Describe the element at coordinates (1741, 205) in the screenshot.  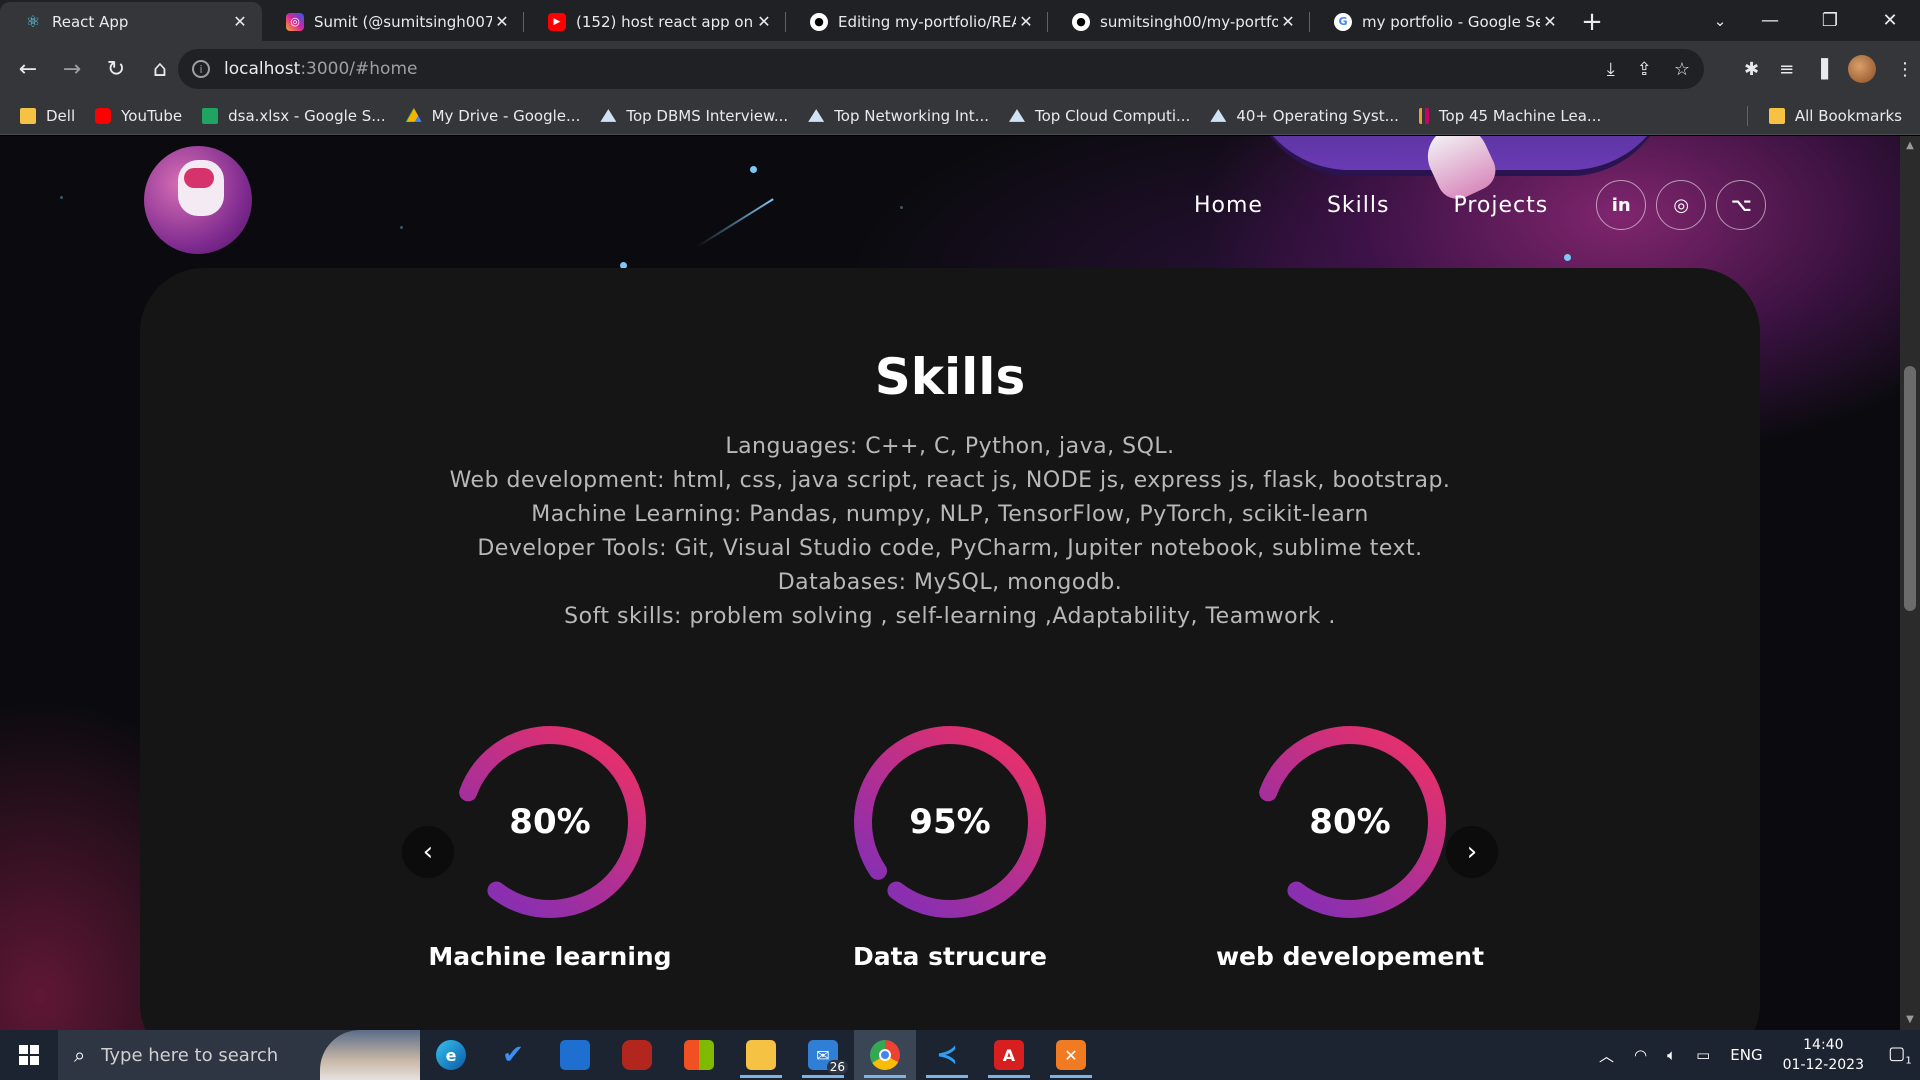
I see `github-icon: ⌥` at that location.